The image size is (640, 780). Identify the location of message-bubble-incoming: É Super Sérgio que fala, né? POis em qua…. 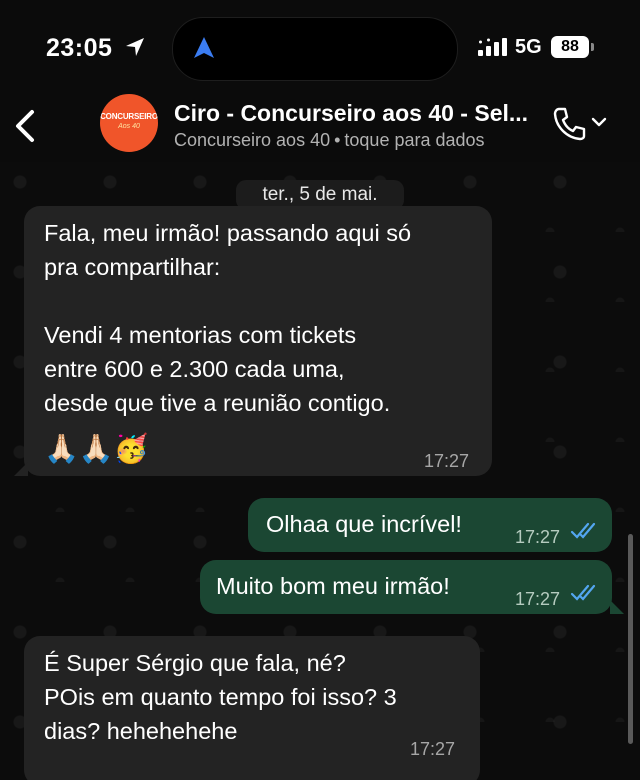
(252, 708).